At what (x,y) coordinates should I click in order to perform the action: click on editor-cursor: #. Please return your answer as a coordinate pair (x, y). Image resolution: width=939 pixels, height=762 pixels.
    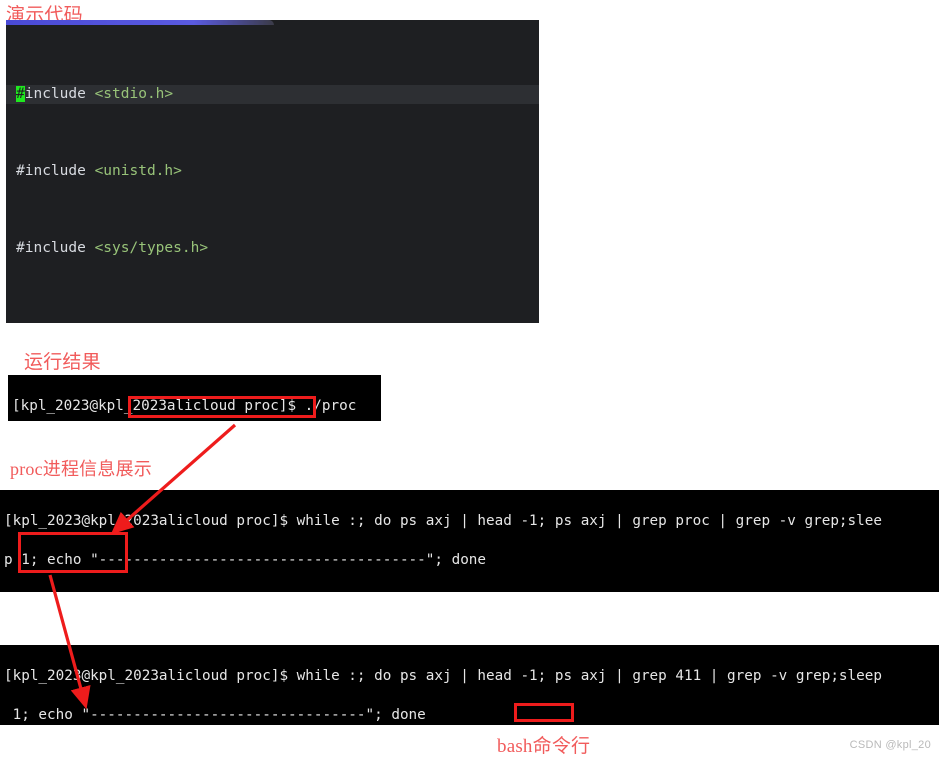
    Looking at the image, I should click on (20, 93).